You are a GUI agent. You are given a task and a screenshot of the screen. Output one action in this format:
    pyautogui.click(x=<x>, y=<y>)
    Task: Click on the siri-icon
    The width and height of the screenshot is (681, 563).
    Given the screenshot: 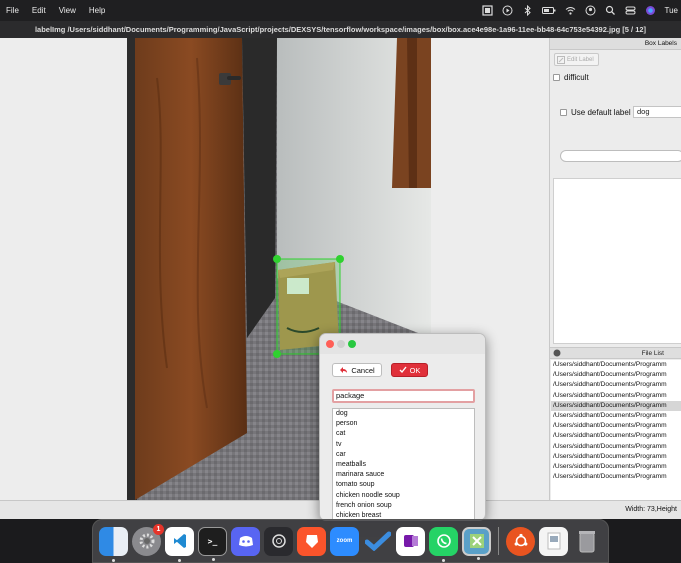 What is the action you would take?
    pyautogui.click(x=650, y=10)
    